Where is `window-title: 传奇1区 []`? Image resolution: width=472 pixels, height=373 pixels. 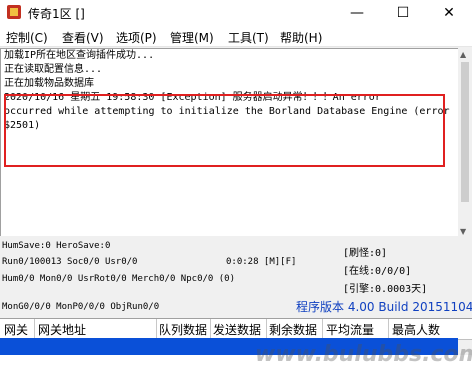 window-title: 传奇1区 [] is located at coordinates (56, 14).